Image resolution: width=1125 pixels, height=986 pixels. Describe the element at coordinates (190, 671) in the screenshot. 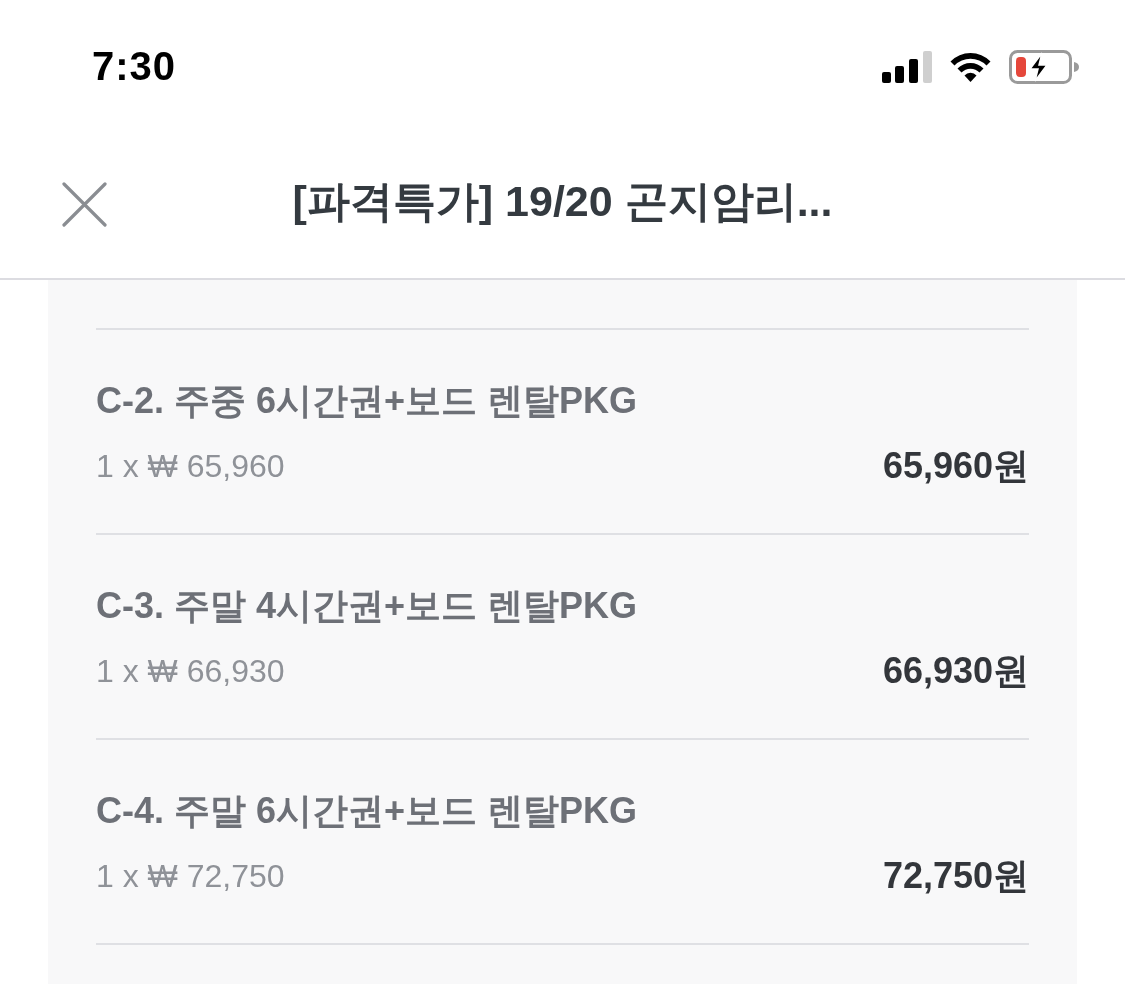

I see `item-unit-price: 1 x ₩ 66,930` at that location.